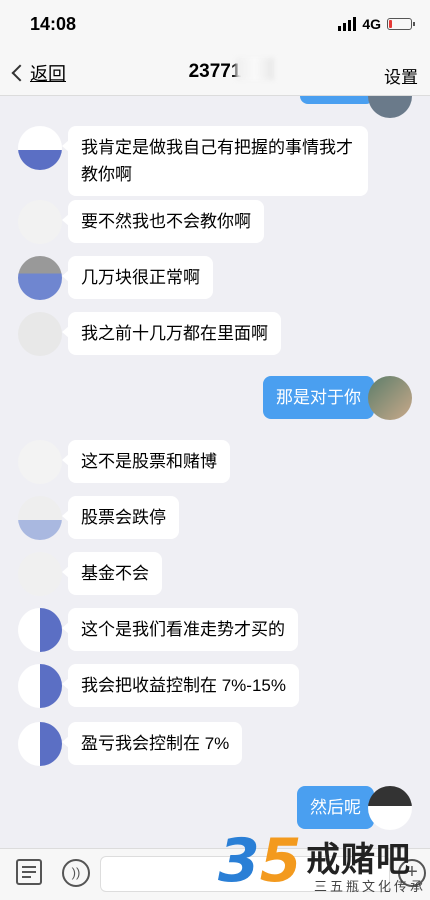  I want to click on message-text: 我会把收益控制在 7%-15%, so click(183, 685).